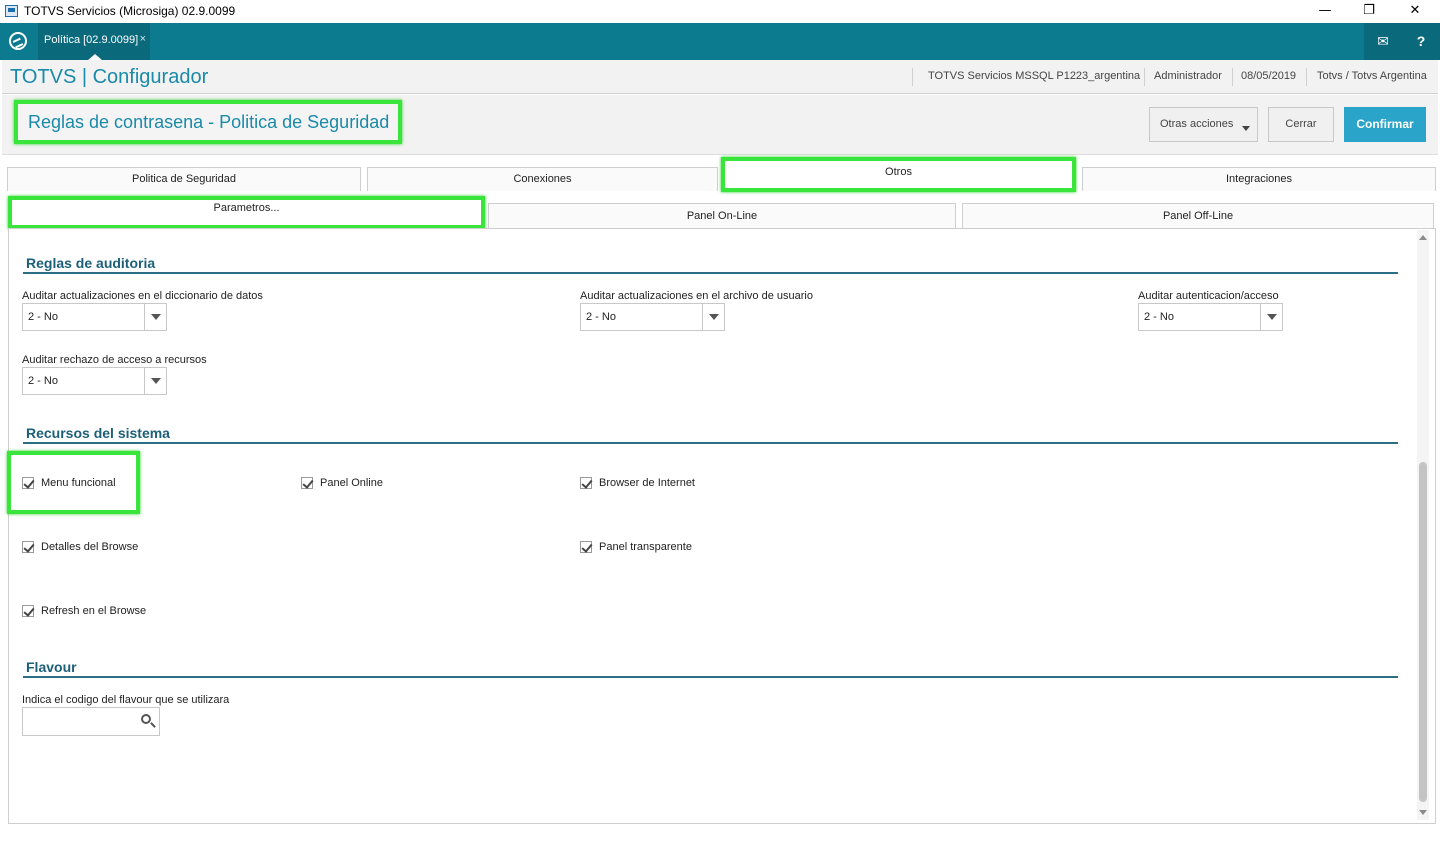 This screenshot has height=858, width=1440. Describe the element at coordinates (1385, 124) in the screenshot. I see `confirm-button: Confirmar` at that location.